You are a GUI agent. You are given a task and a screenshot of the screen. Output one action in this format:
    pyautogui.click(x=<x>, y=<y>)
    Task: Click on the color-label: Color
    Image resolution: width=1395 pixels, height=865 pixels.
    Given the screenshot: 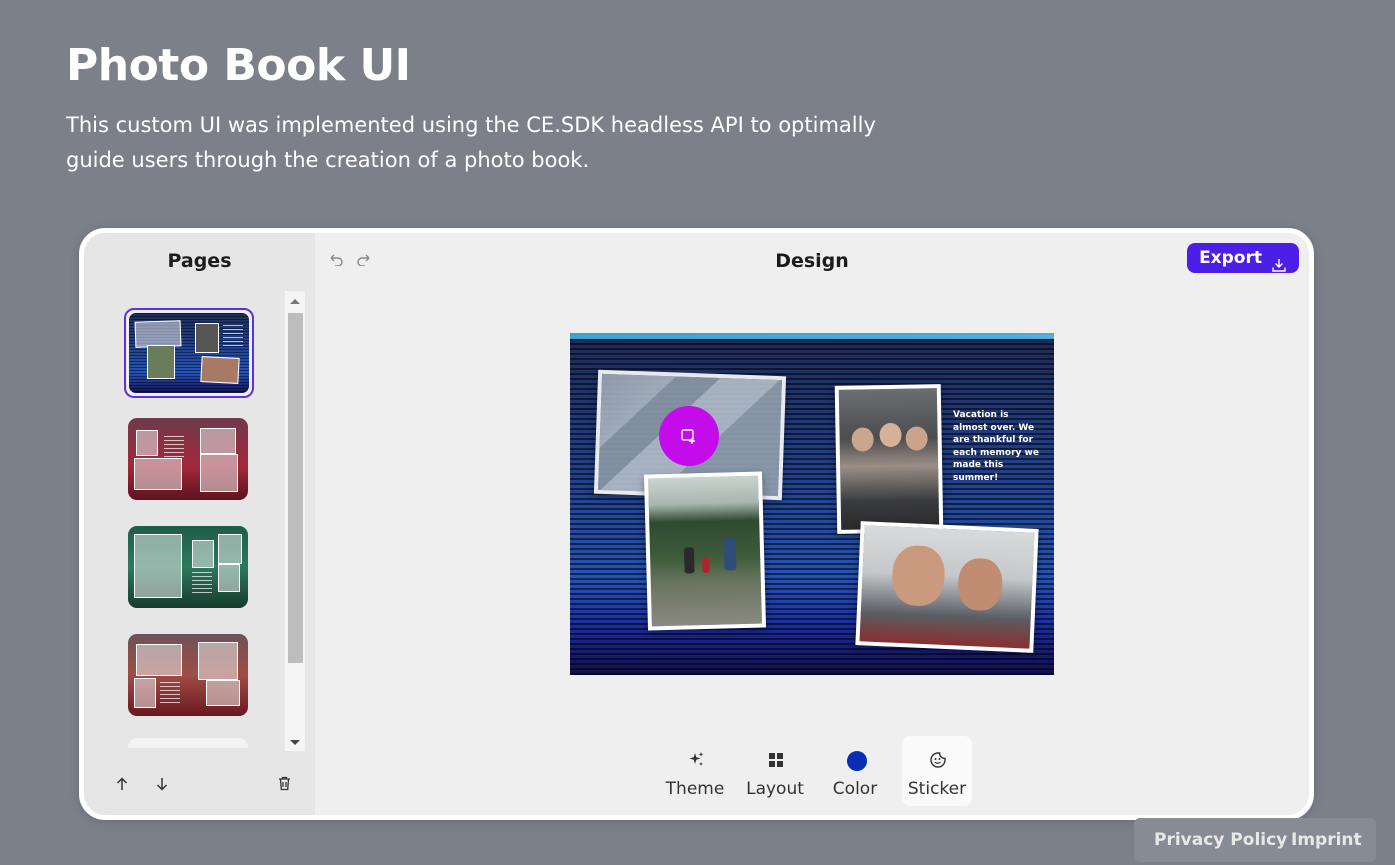 What is the action you would take?
    pyautogui.click(x=855, y=789)
    